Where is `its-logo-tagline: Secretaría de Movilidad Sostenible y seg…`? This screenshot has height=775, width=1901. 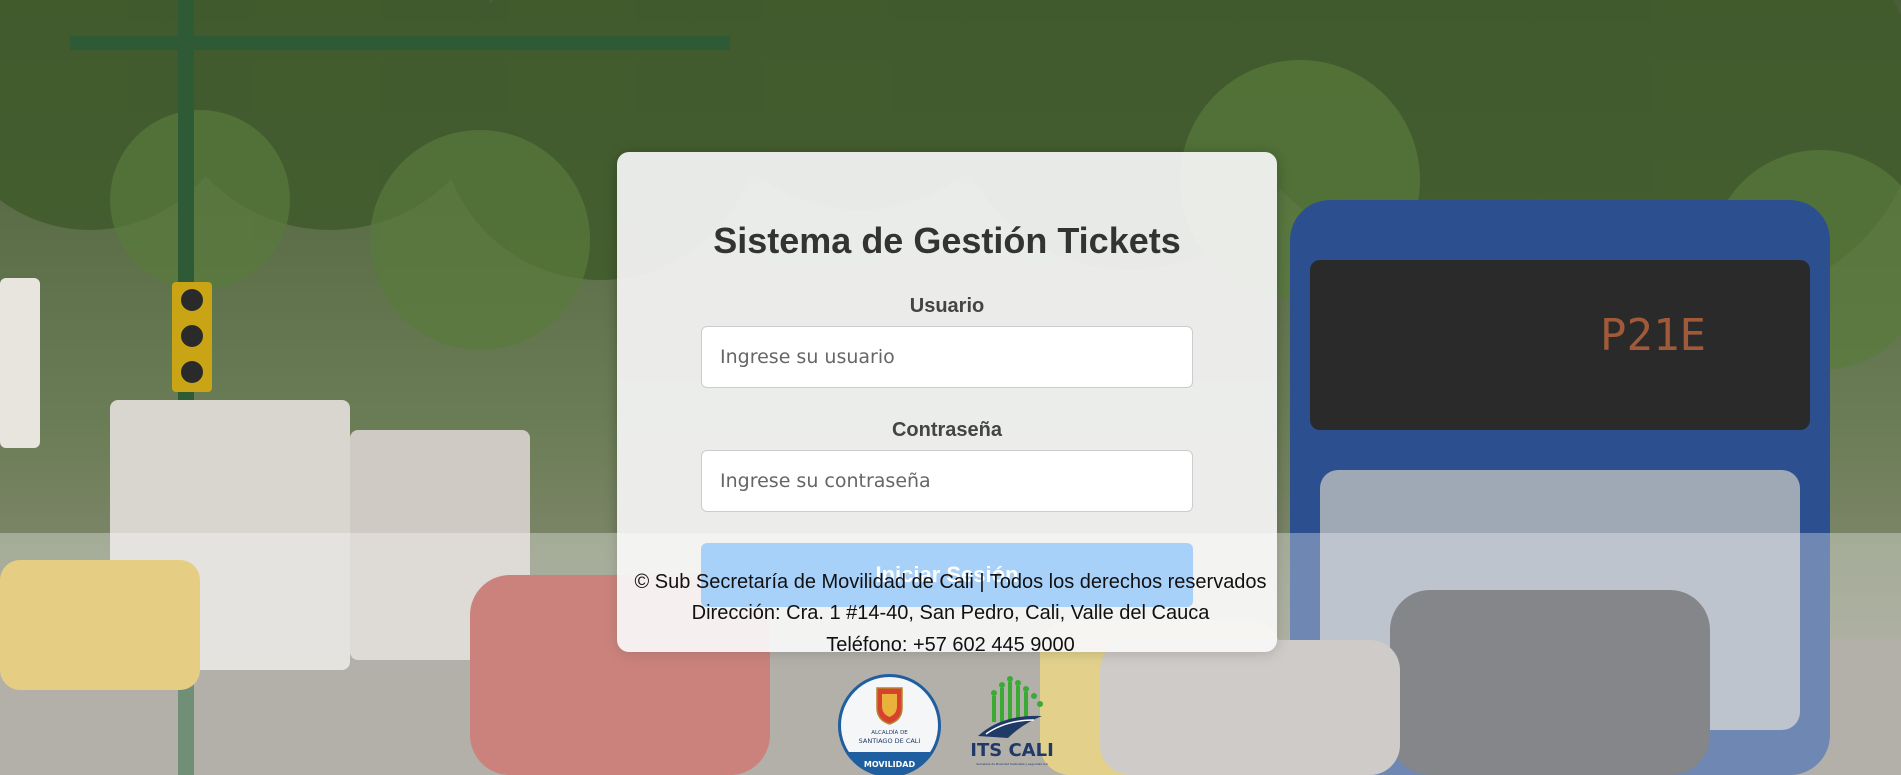
its-logo-tagline: Secretaría de Movilidad Sostenible y seg… is located at coordinates (1012, 764).